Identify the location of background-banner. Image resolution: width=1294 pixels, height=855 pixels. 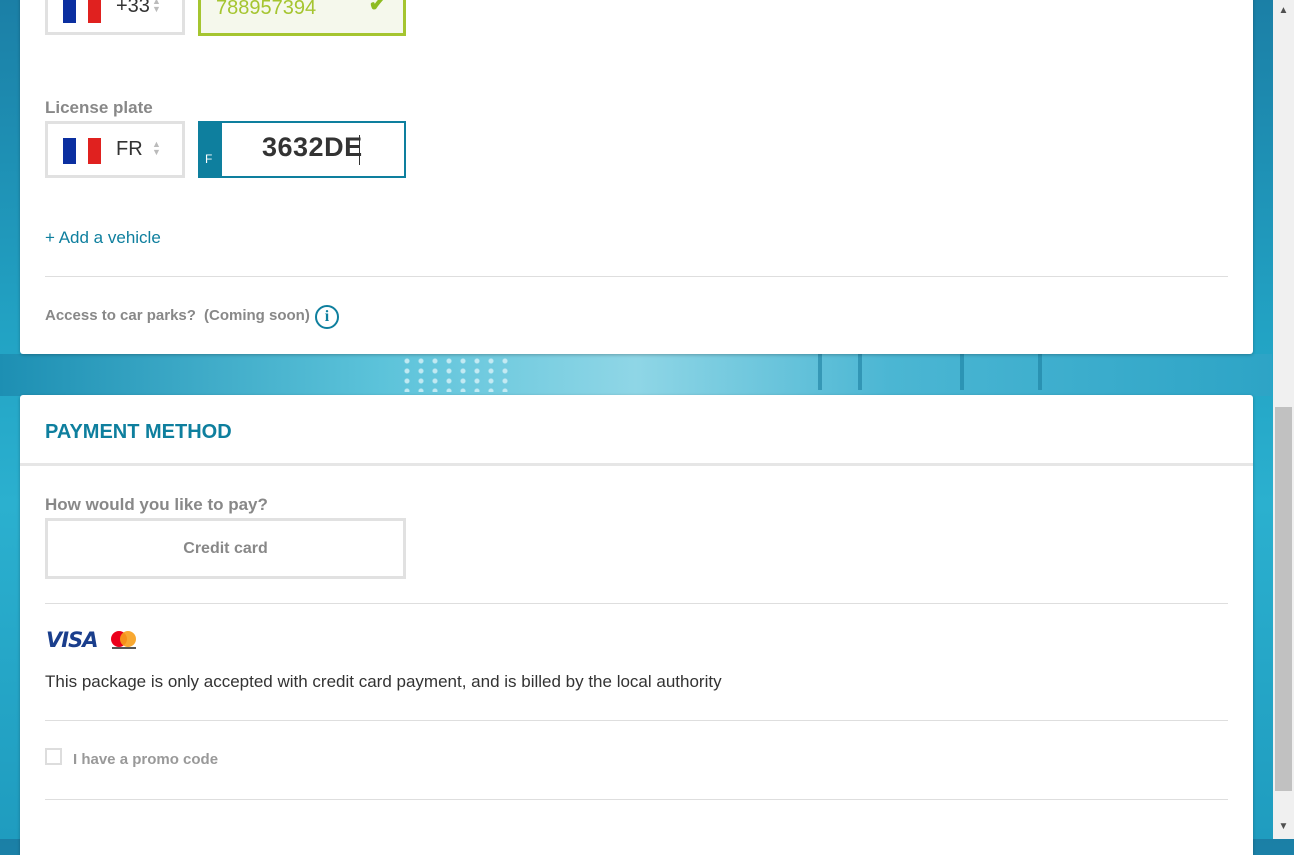
(636, 375).